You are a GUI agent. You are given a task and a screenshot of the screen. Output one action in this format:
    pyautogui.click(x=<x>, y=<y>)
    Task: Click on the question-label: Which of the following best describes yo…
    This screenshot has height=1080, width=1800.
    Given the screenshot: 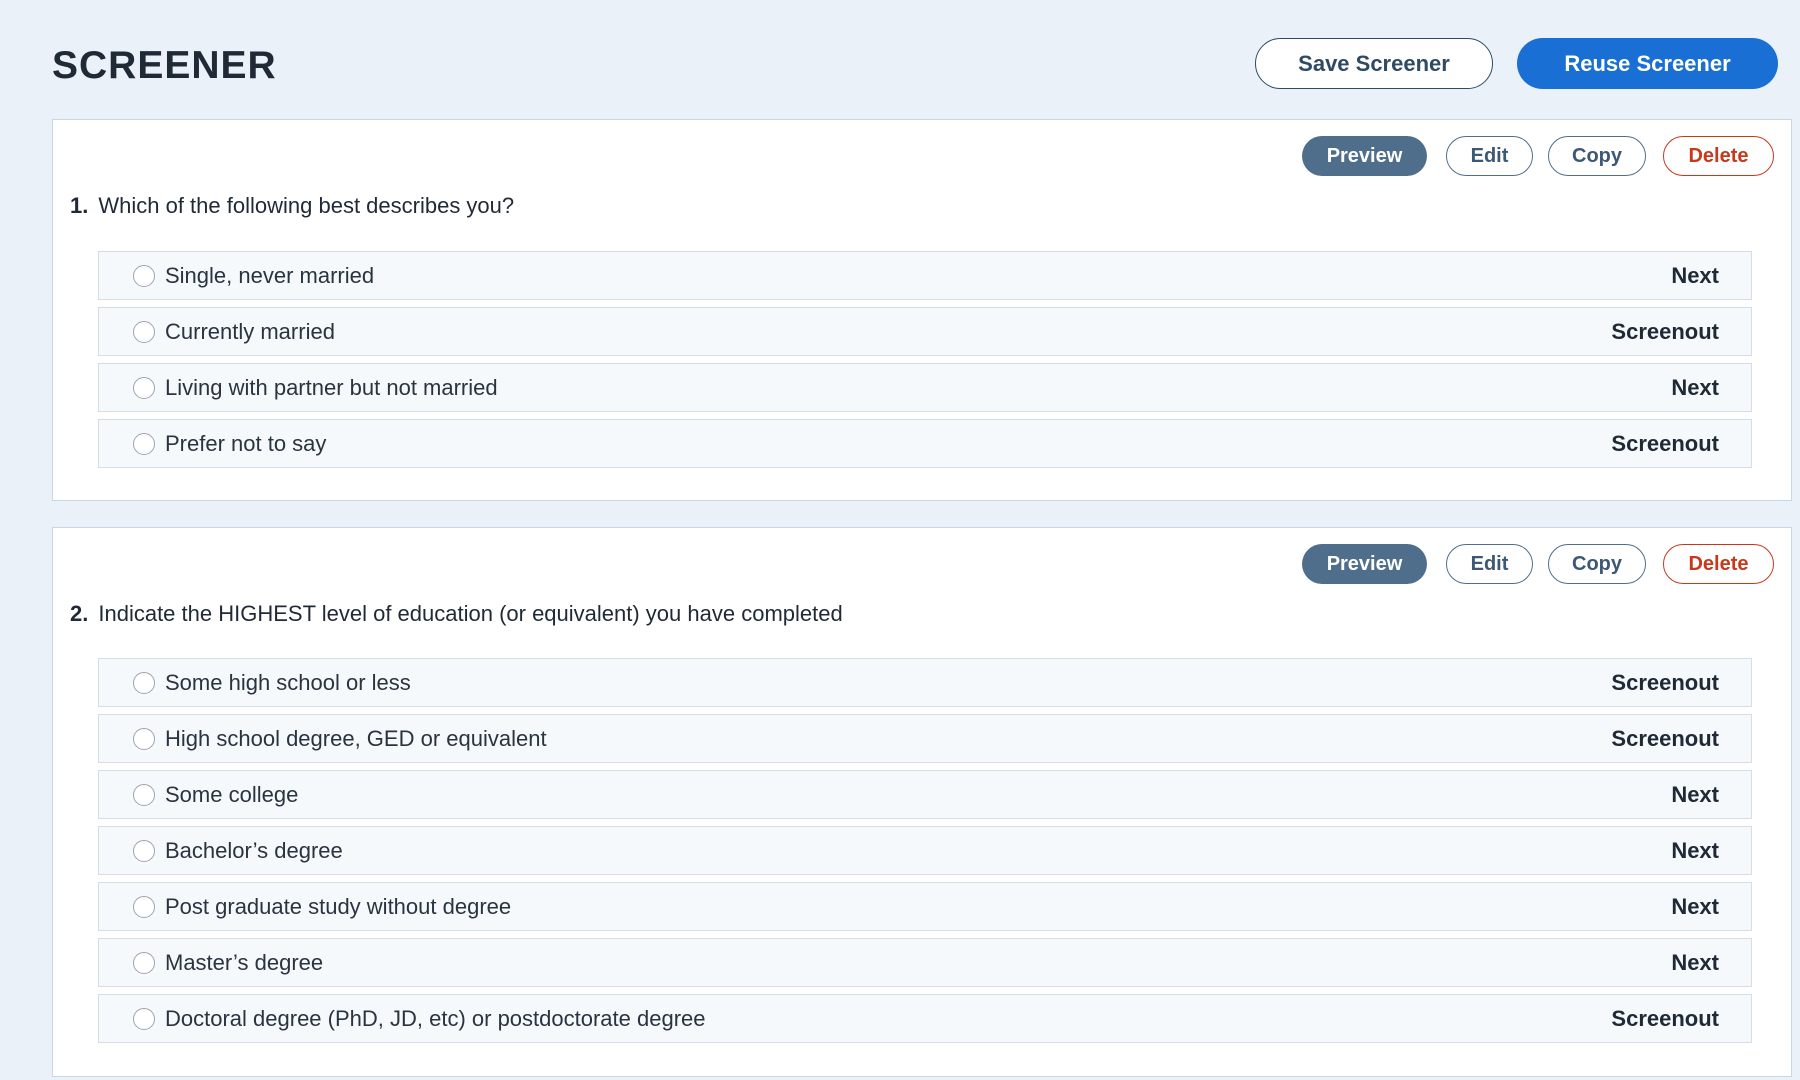 What is the action you would take?
    pyautogui.click(x=306, y=205)
    